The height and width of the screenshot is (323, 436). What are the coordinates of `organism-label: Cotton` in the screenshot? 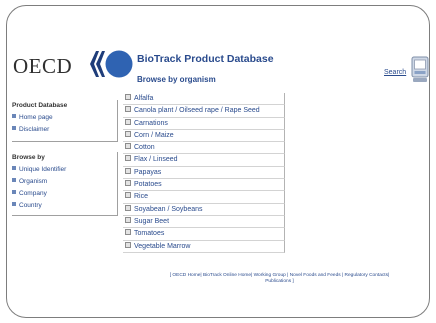 It's located at (144, 148).